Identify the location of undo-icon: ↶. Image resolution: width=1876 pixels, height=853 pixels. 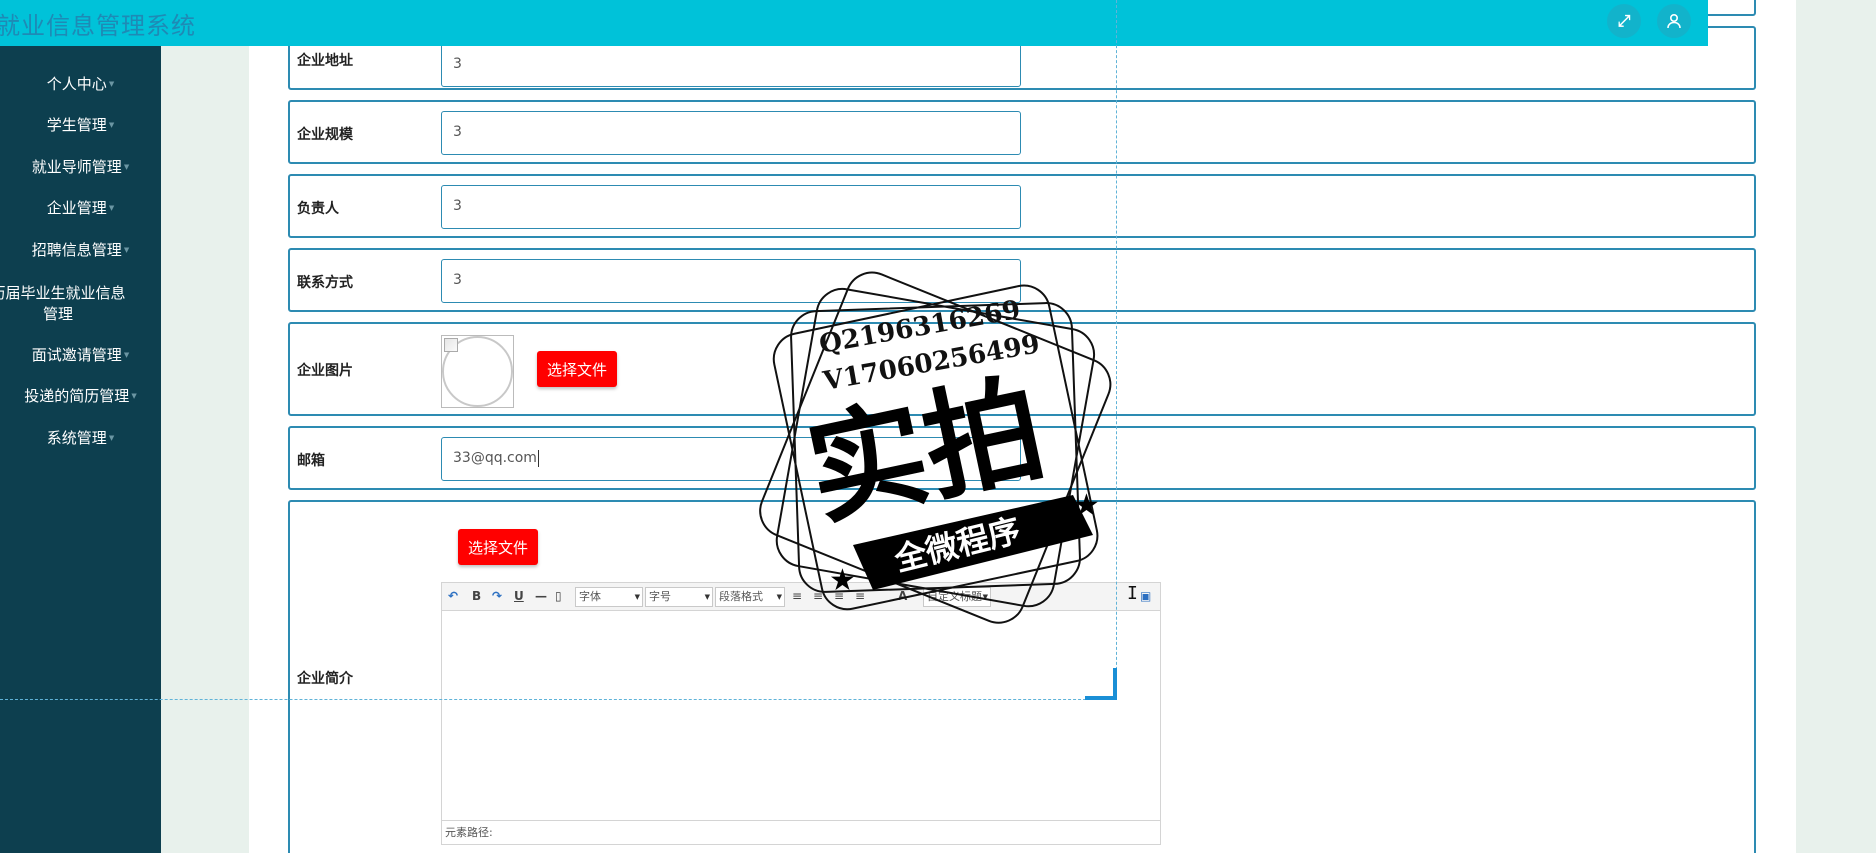
(453, 596).